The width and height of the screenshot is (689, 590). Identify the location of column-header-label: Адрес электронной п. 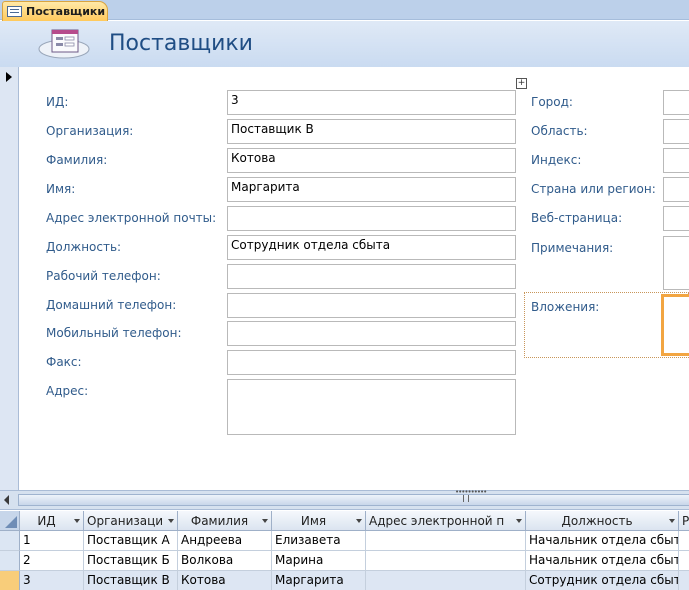
(437, 521).